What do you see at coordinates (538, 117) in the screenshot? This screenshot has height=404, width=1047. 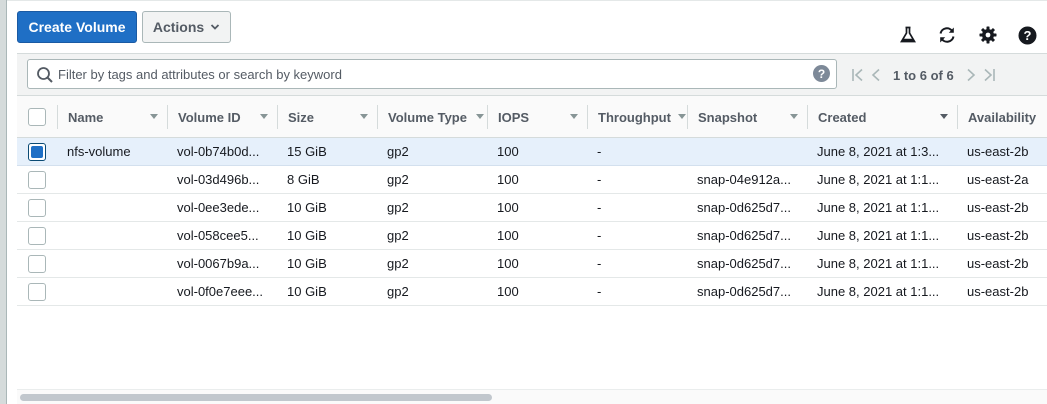 I see `column-header-iops: IOPS` at bounding box center [538, 117].